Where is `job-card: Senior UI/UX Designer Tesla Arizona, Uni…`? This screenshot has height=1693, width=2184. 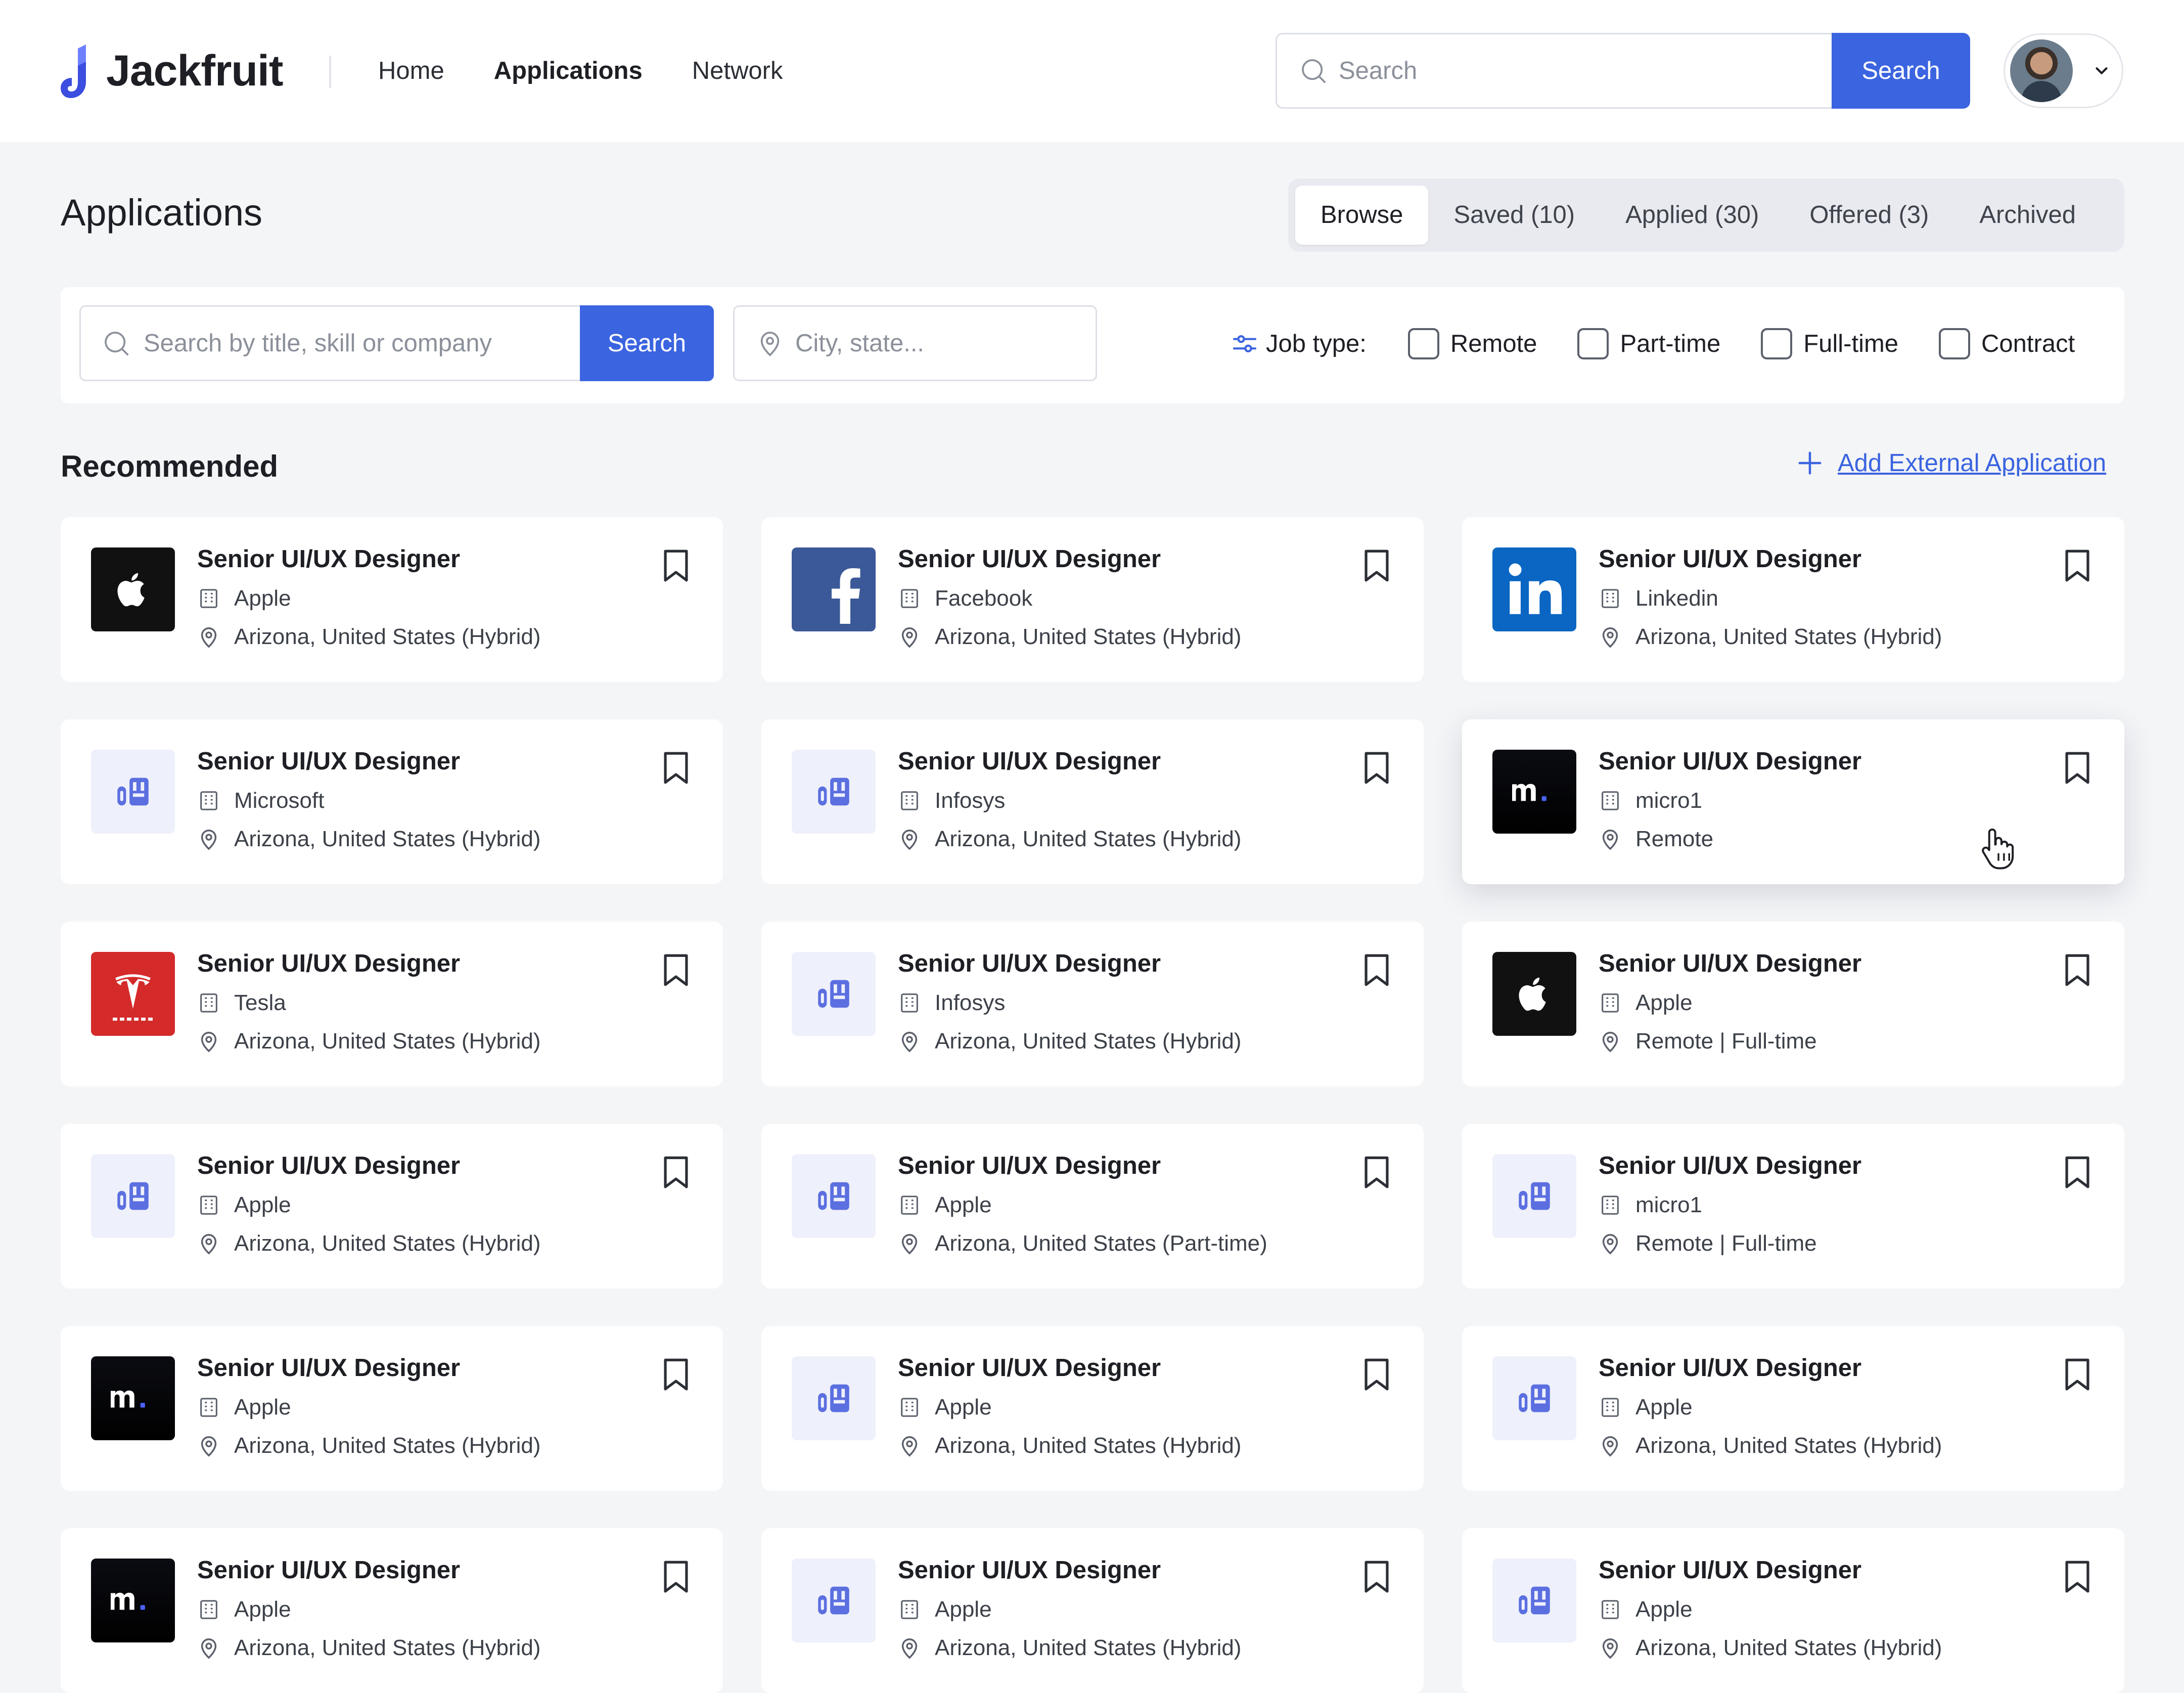
job-card: Senior UI/UX Designer Tesla Arizona, Uni… is located at coordinates (392, 1004).